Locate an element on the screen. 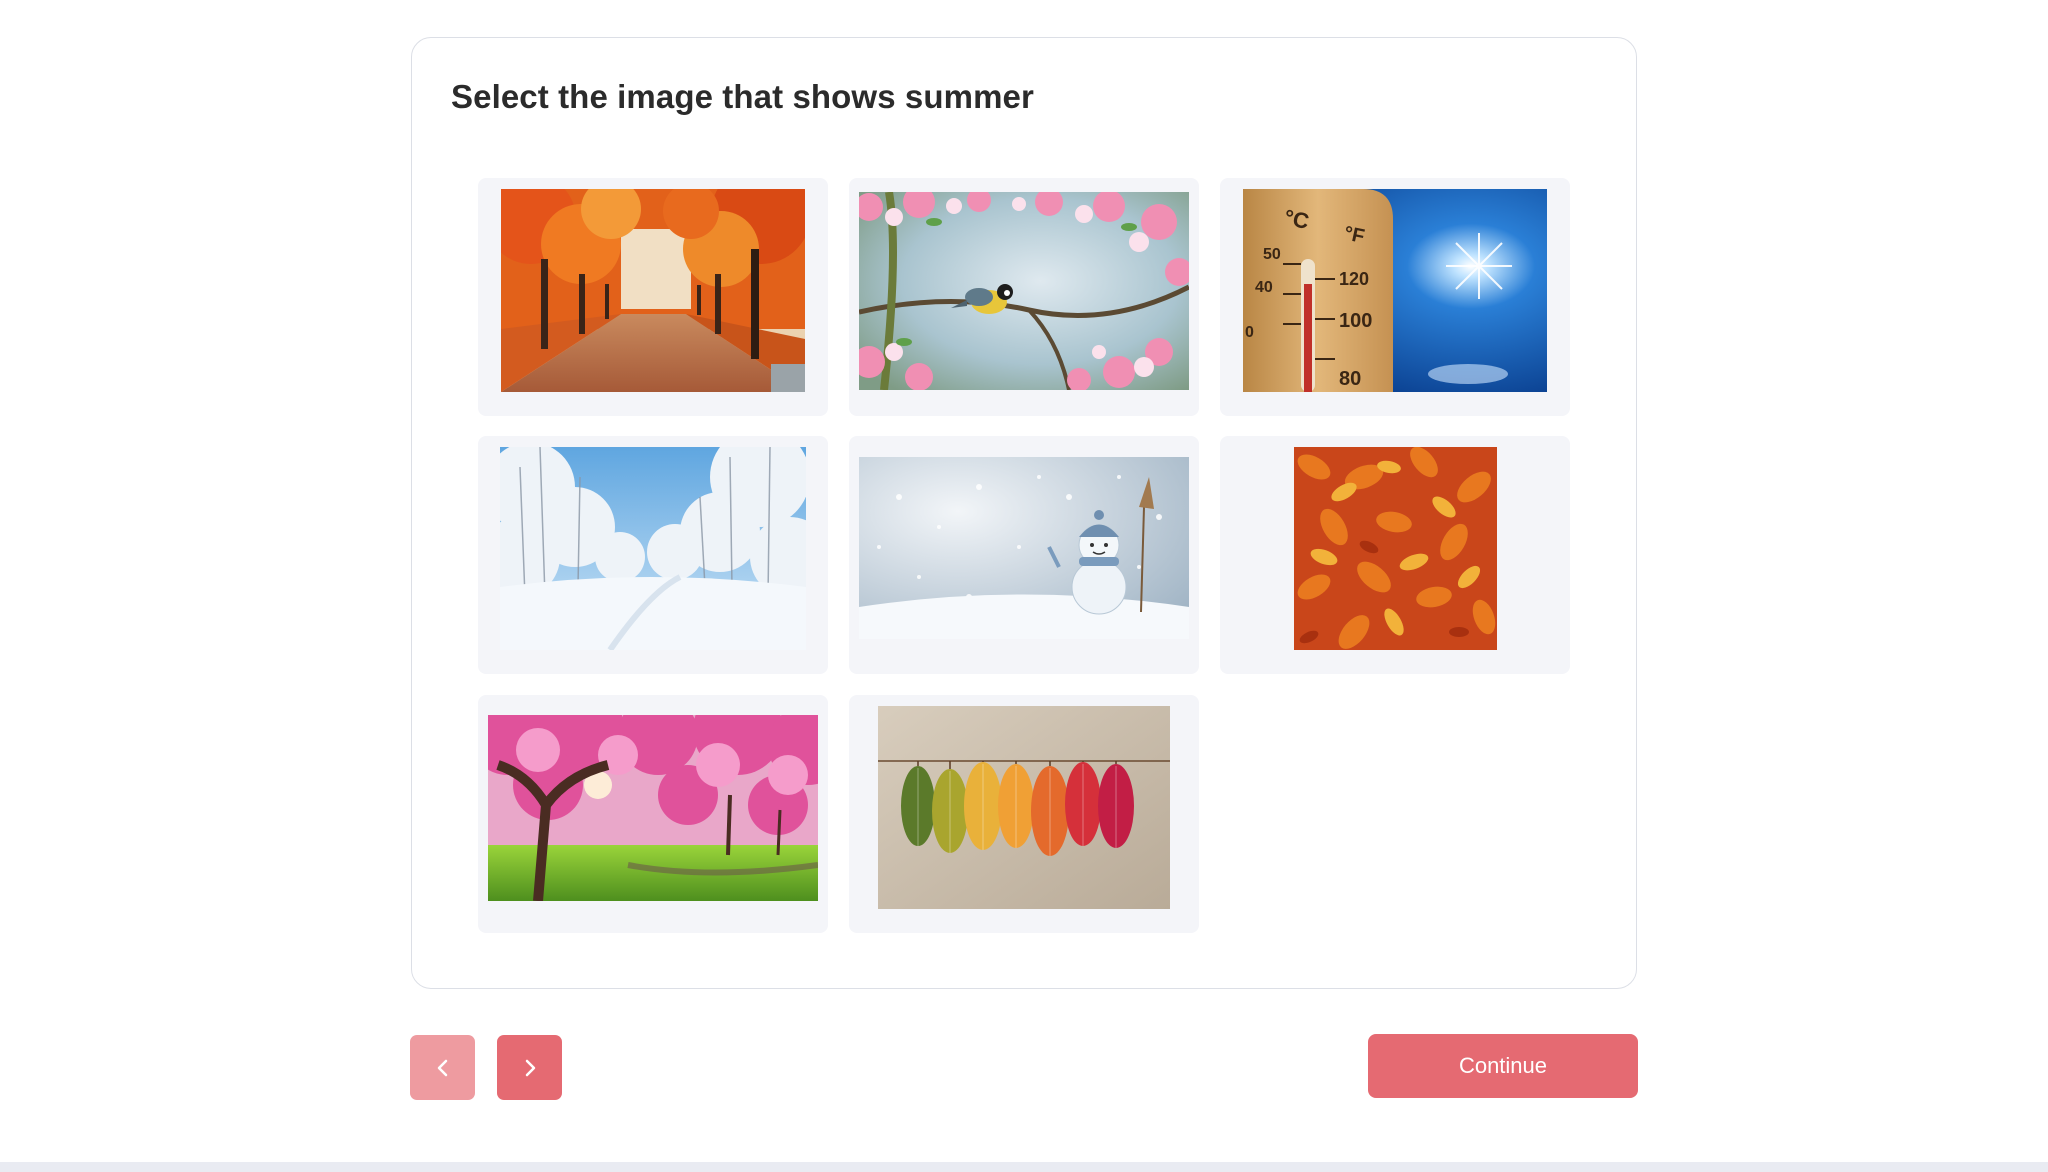 The width and height of the screenshot is (2048, 1172). image-option-autumn-leaves is located at coordinates (1395, 555).